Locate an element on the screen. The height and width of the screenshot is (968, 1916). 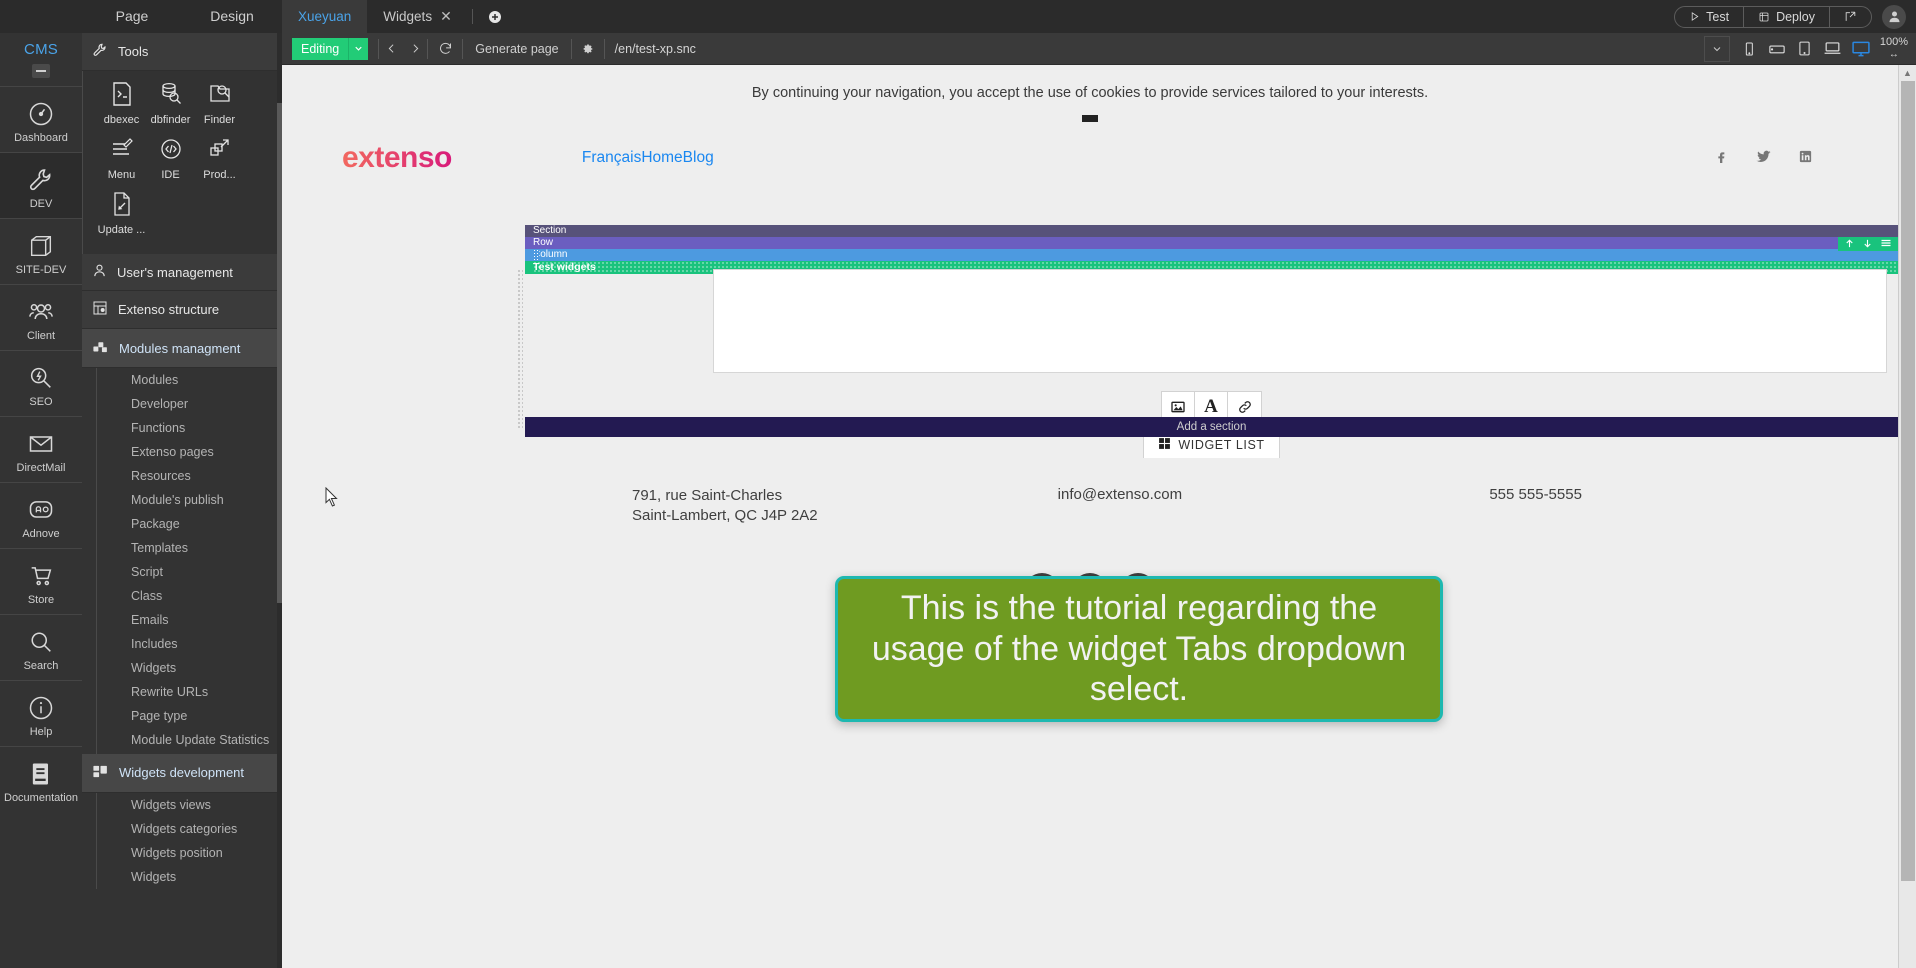
user-avatar-icon is located at coordinates (1894, 17).